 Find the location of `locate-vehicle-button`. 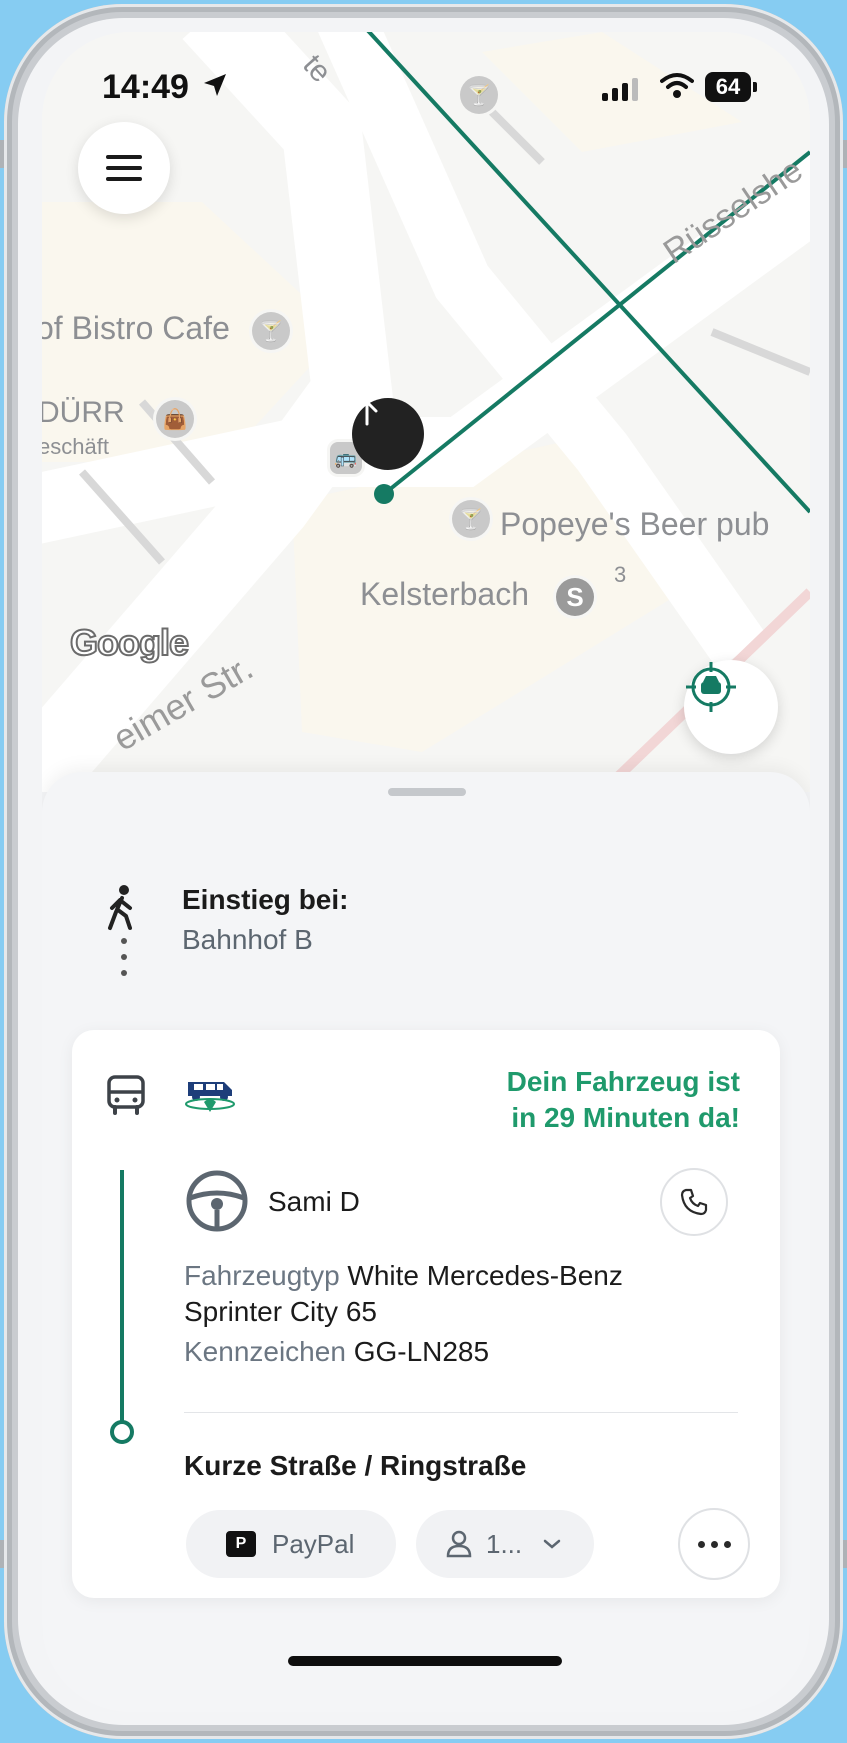

locate-vehicle-button is located at coordinates (731, 707).